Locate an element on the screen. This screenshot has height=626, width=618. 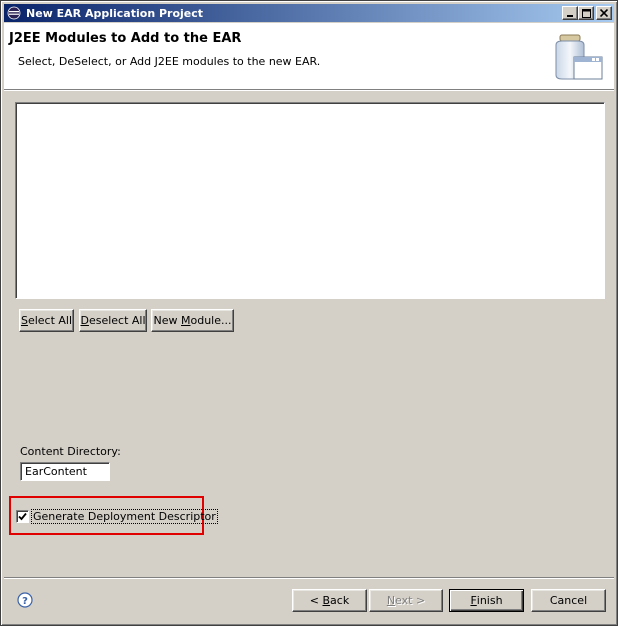
page-title: J2EE Modules to Add to the EAR is located at coordinates (125, 38).